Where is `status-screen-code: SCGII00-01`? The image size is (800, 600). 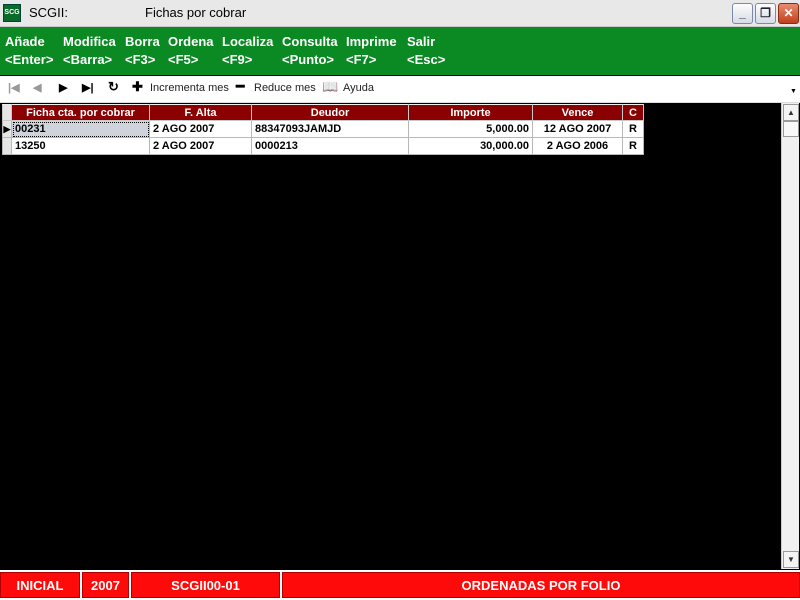 status-screen-code: SCGII00-01 is located at coordinates (205, 585).